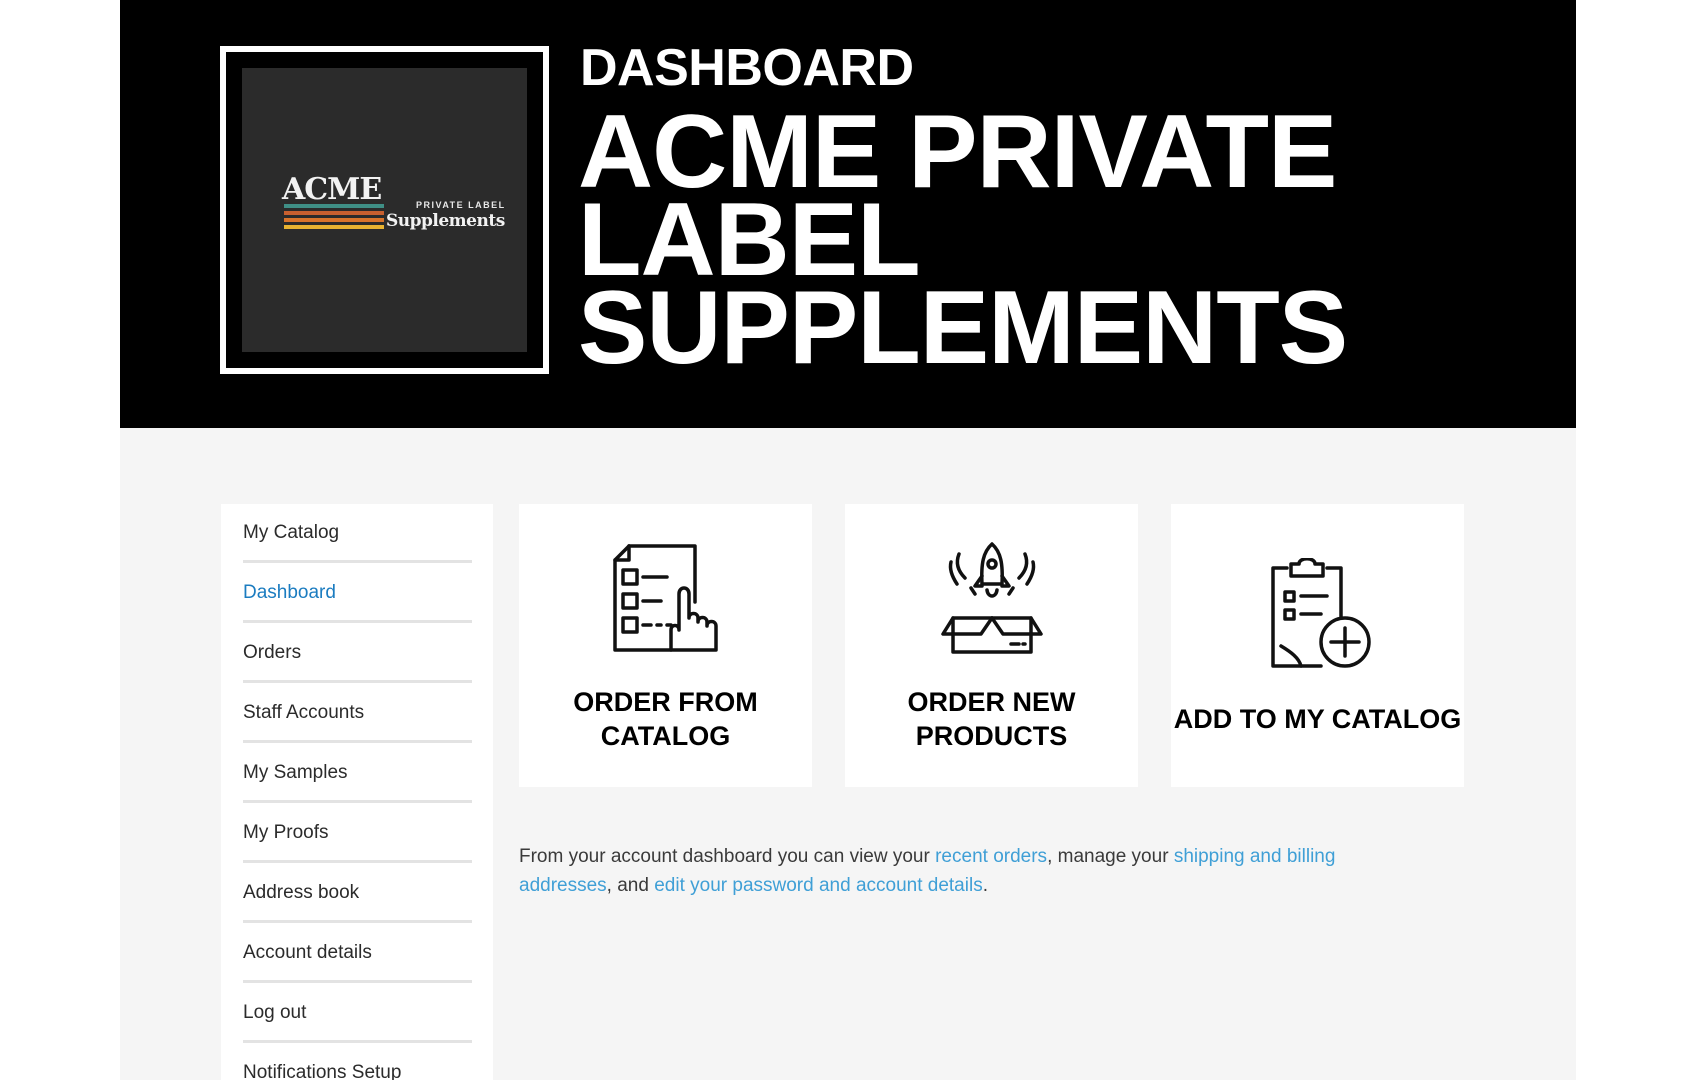  What do you see at coordinates (322, 1071) in the screenshot?
I see `sidebar-item-label: Notifications Setup` at bounding box center [322, 1071].